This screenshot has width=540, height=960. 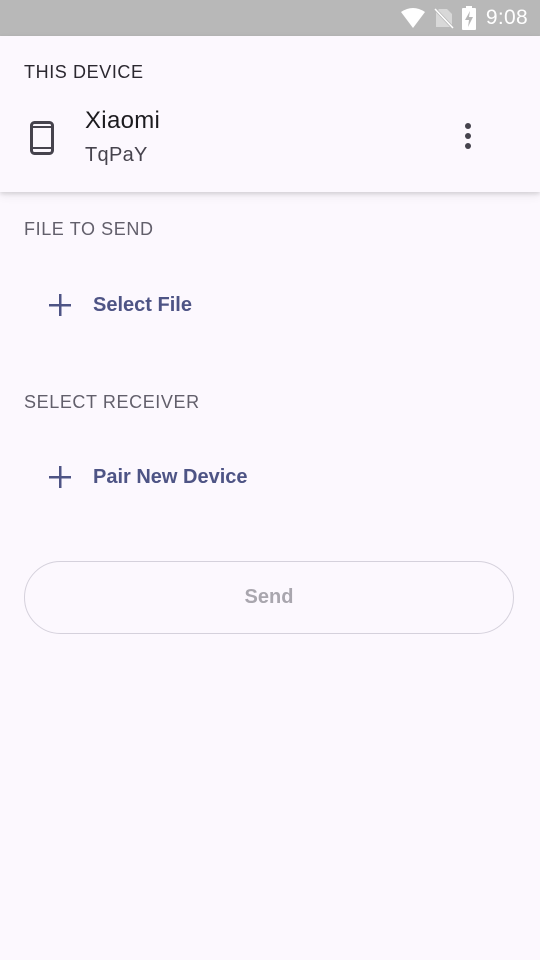 What do you see at coordinates (443, 18) in the screenshot?
I see `no-sim-icon` at bounding box center [443, 18].